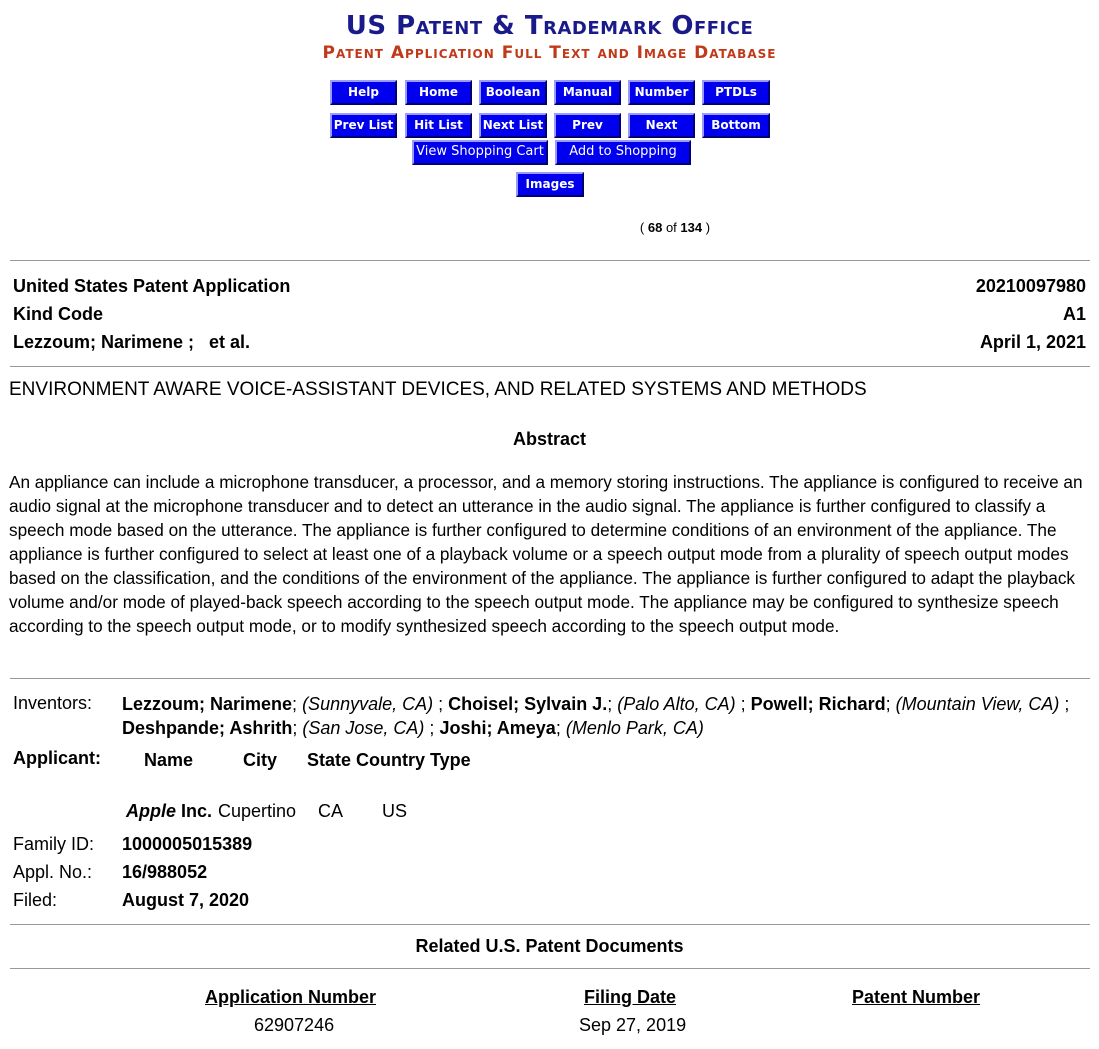 The image size is (1099, 1049). Describe the element at coordinates (549, 439) in the screenshot. I see `abstract-heading: Abstract` at that location.